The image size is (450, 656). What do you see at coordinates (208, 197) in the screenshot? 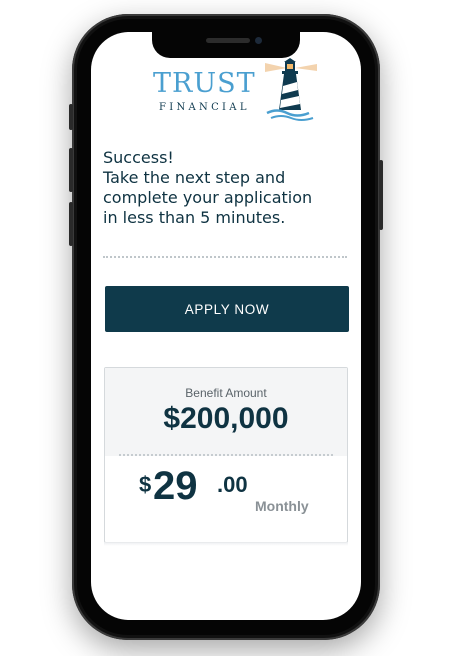
I see `headline-line-3: complete your application` at bounding box center [208, 197].